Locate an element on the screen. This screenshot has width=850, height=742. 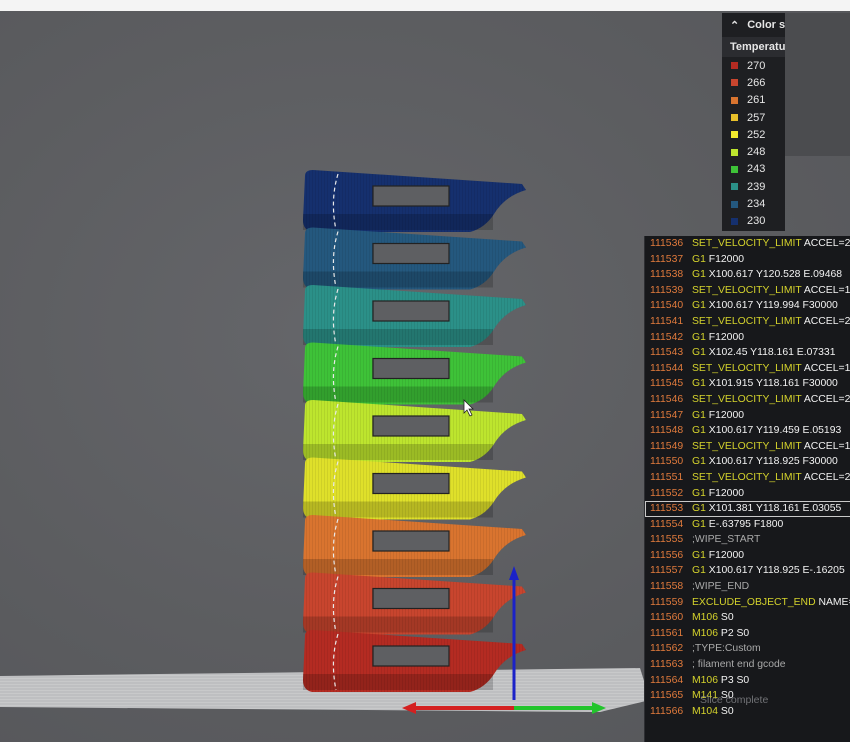
gcode-line-number: 111562 is located at coordinates (667, 649).